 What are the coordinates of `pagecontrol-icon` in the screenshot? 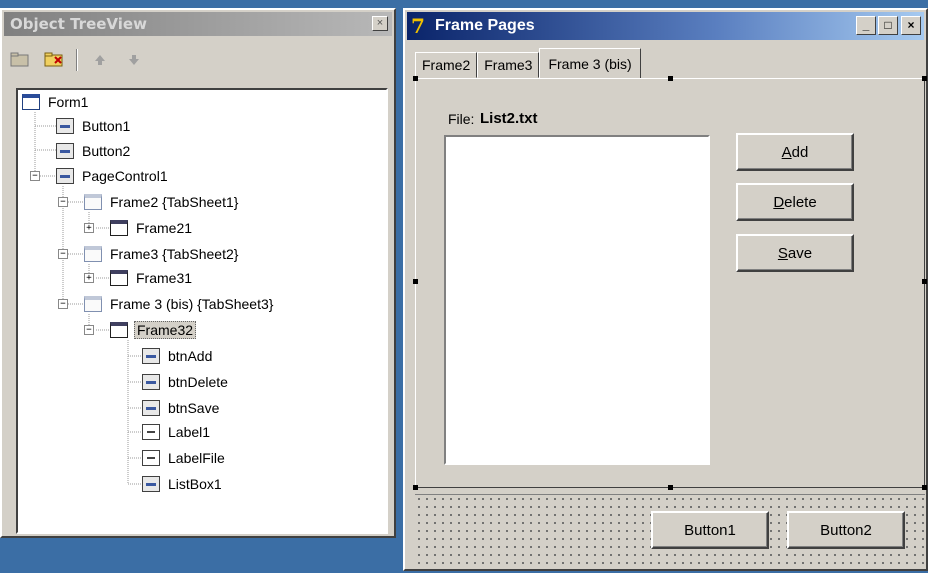 It's located at (65, 176).